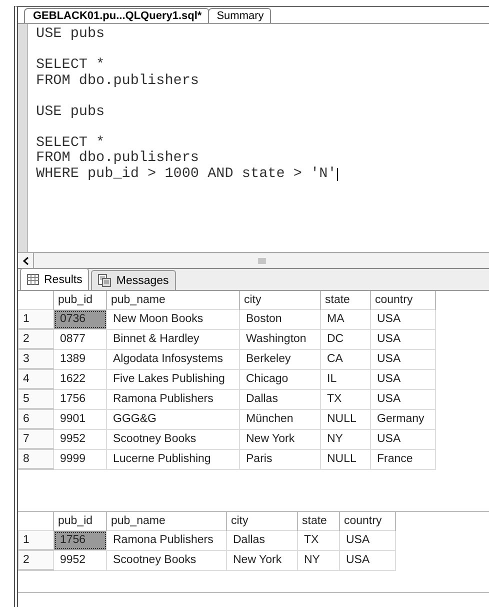 The width and height of the screenshot is (489, 607). Describe the element at coordinates (80, 379) in the screenshot. I see `table-cell: 1622` at that location.